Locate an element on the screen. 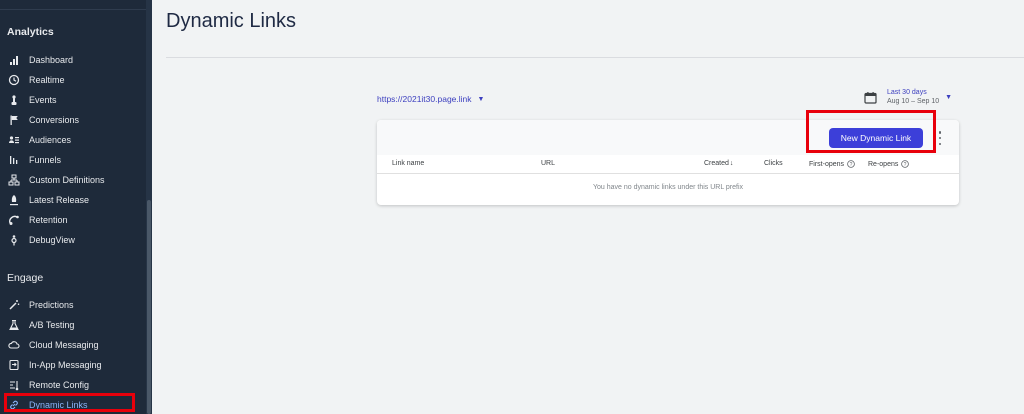 Image resolution: width=1024 pixels, height=414 pixels. sidebar-item-label: Remote Config is located at coordinates (59, 385).